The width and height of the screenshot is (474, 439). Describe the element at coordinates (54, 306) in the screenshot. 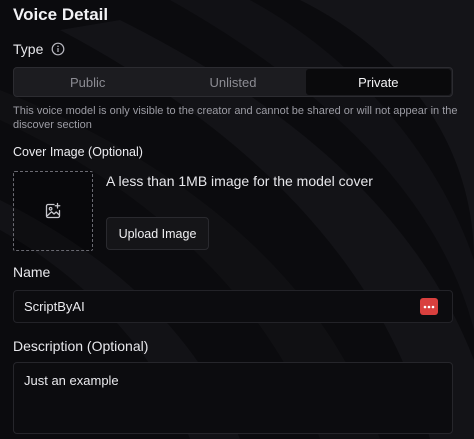

I see `name-input-value: ScriptByAI` at that location.